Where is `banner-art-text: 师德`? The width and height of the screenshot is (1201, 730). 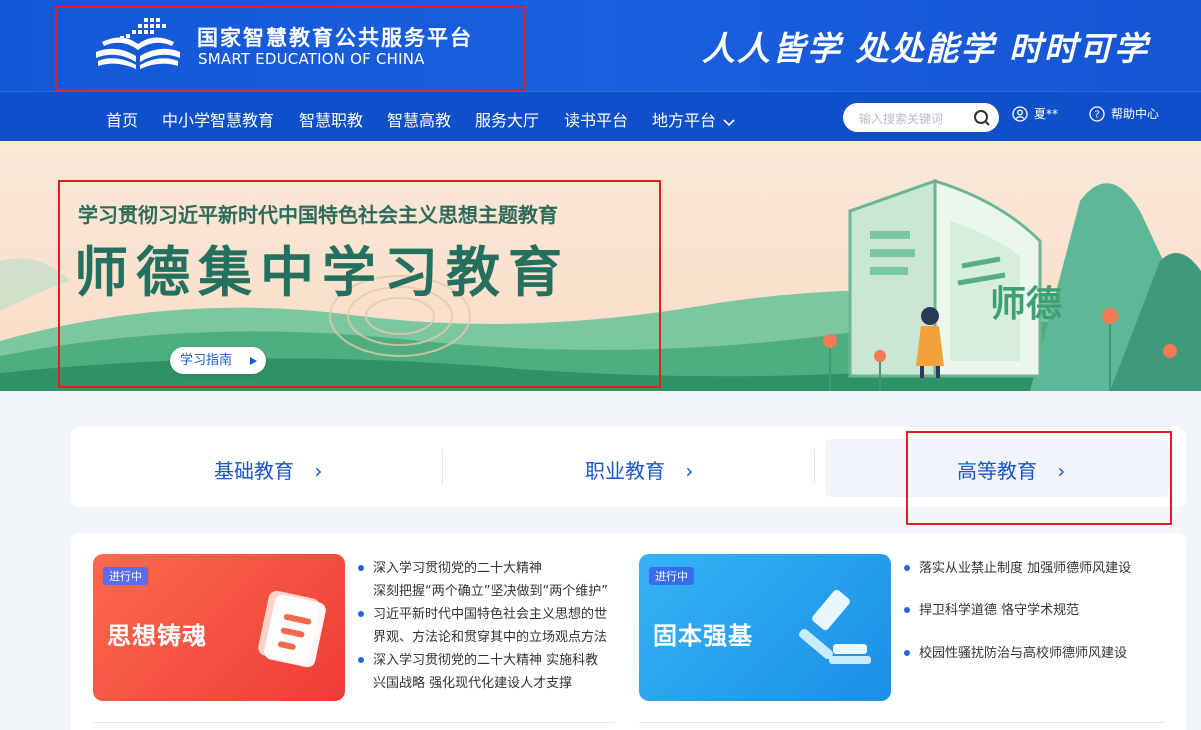
banner-art-text: 师德 is located at coordinates (1026, 304).